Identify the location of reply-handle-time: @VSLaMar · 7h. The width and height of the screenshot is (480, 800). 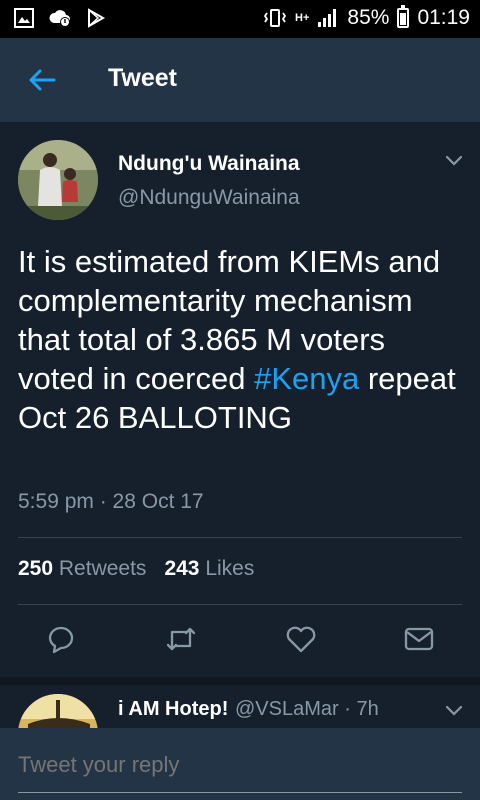
(307, 709).